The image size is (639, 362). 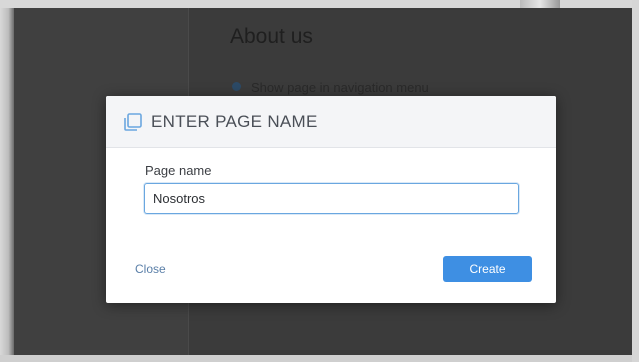 I want to click on page-name-label: Page name, so click(x=178, y=170).